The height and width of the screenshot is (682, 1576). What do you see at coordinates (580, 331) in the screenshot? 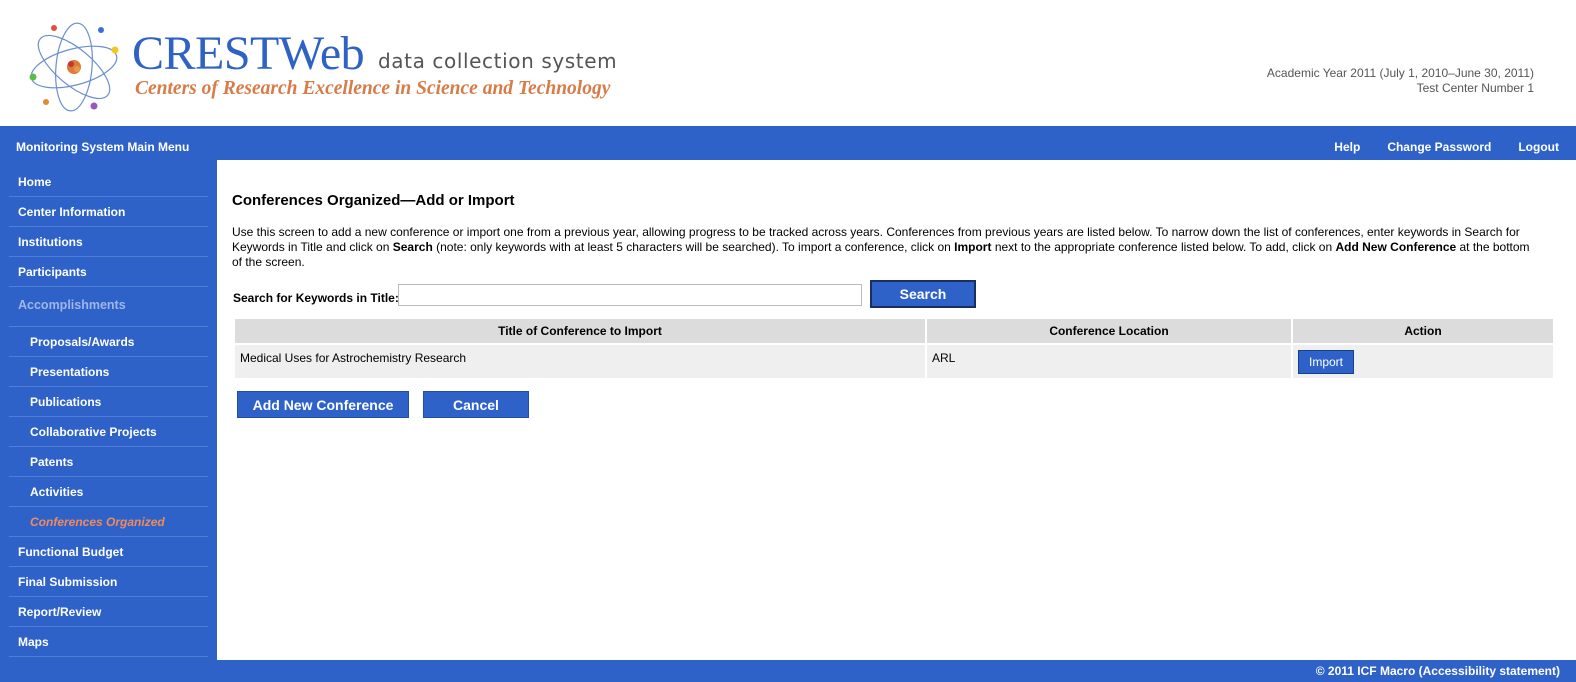
I see `col-header-title: Title of Conference to Import` at bounding box center [580, 331].